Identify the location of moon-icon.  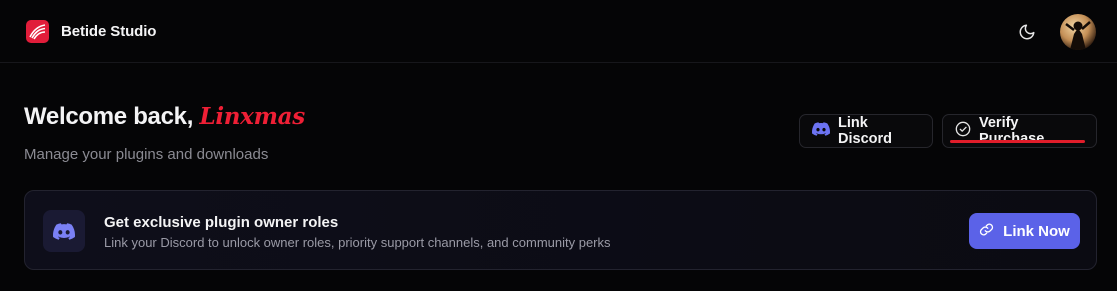
(1027, 32).